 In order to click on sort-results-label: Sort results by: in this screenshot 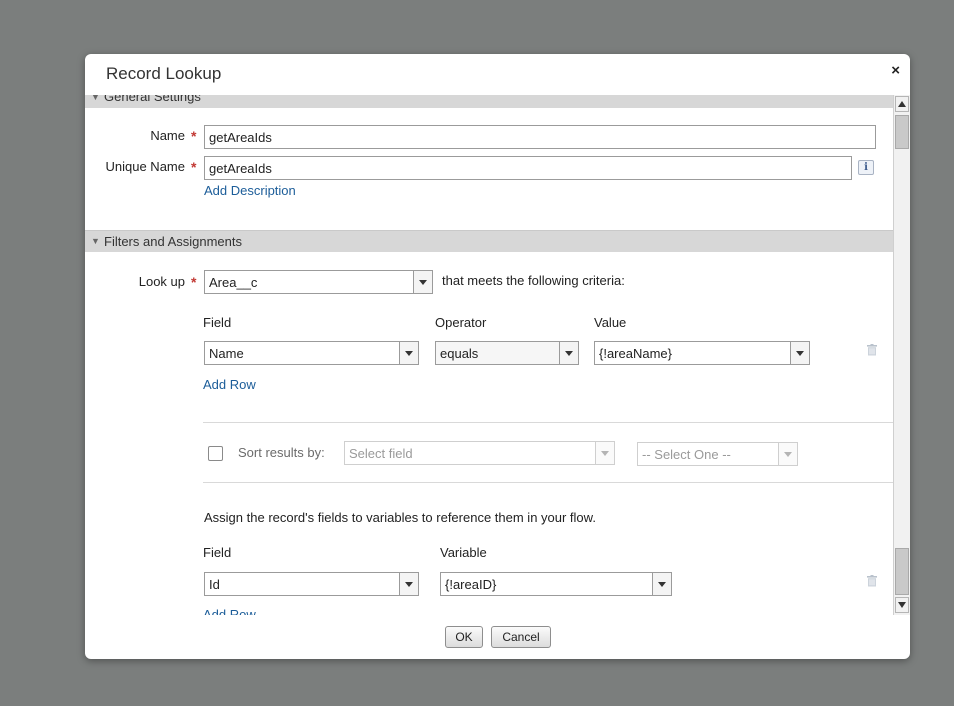, I will do `click(281, 452)`.